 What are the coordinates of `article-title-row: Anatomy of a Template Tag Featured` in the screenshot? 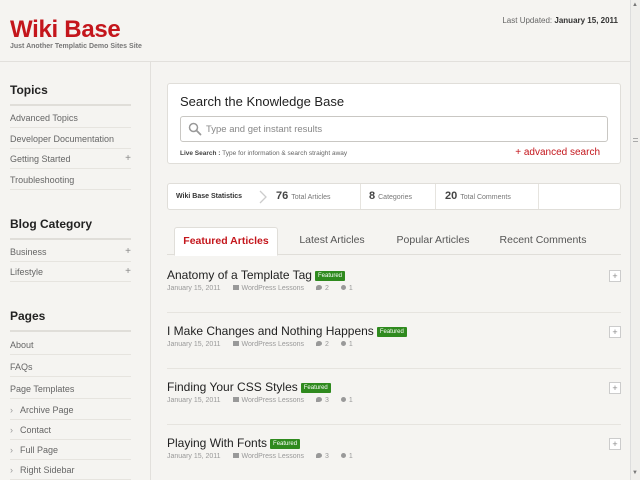 It's located at (256, 275).